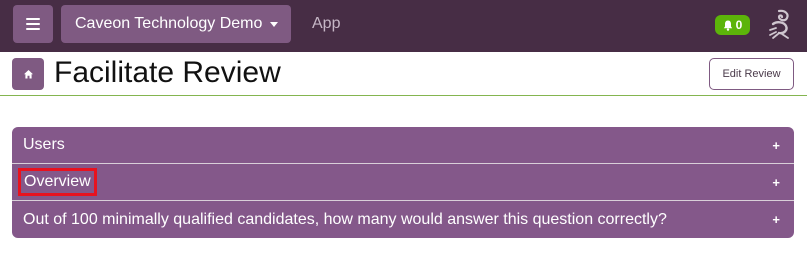 The height and width of the screenshot is (253, 807). I want to click on home-button, so click(28, 74).